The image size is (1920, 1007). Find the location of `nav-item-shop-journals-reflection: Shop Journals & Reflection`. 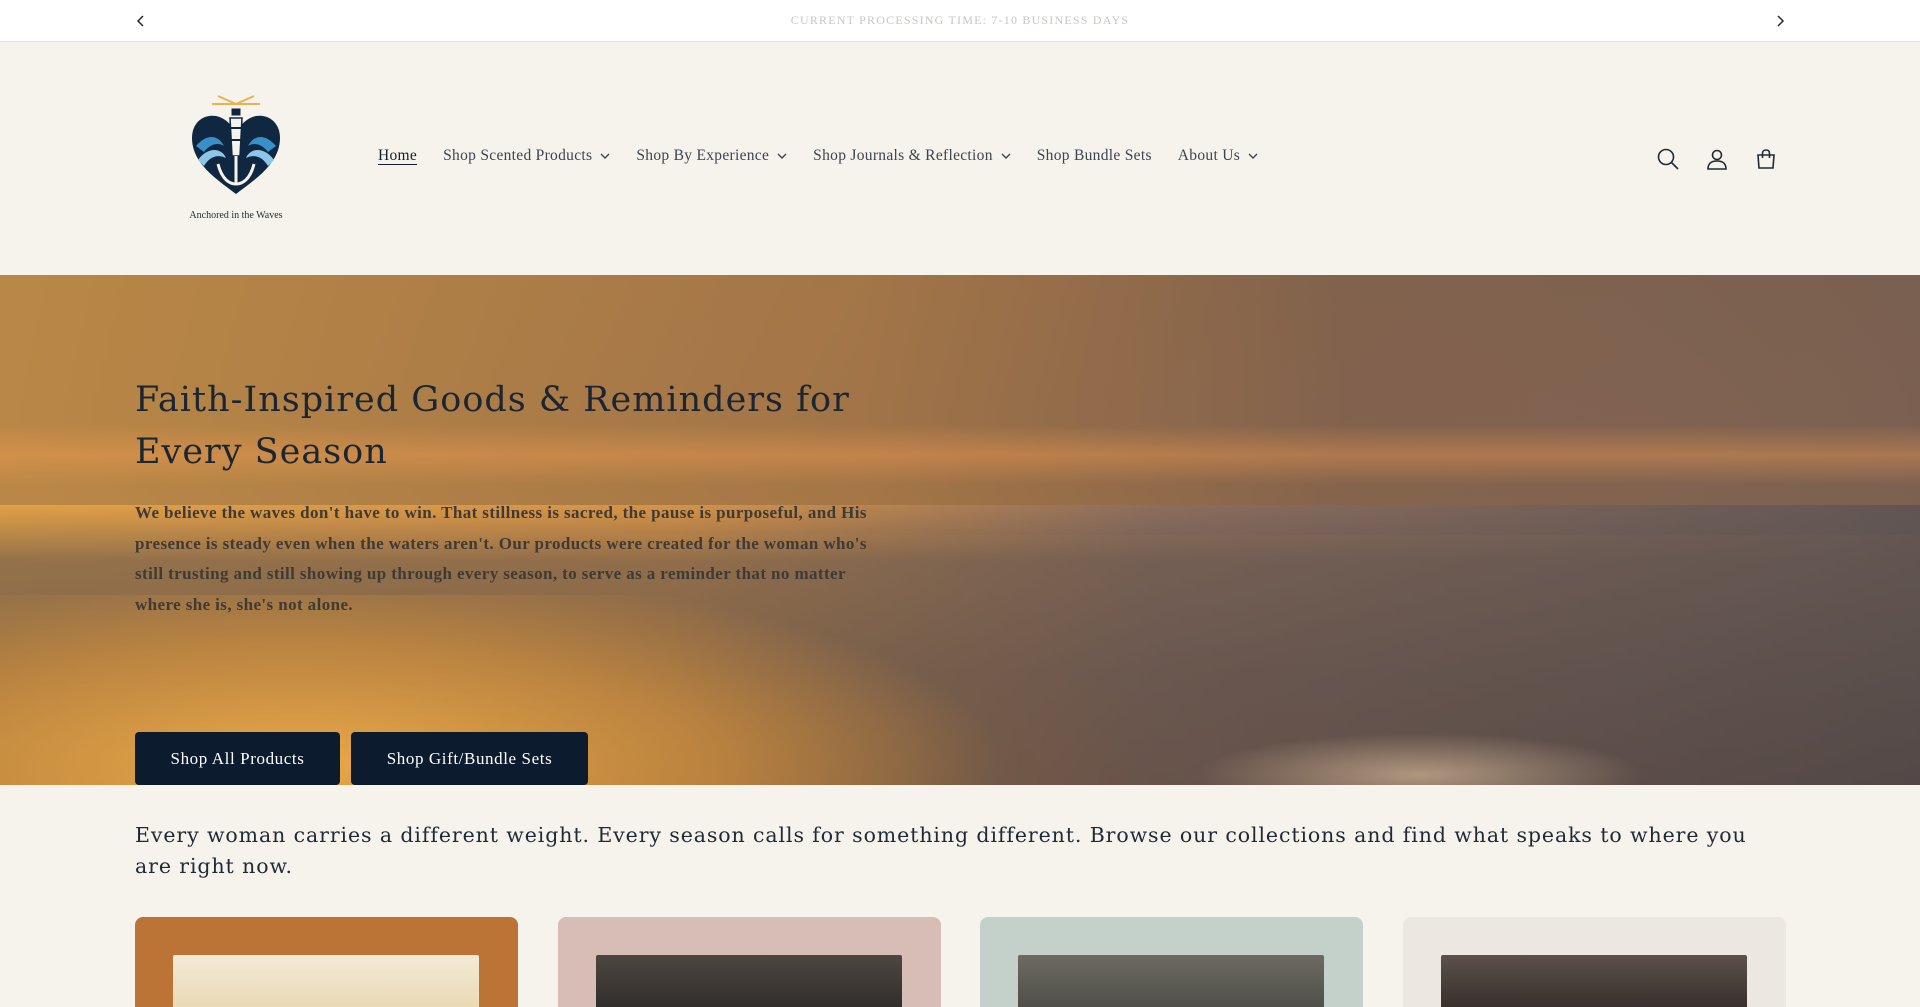

nav-item-shop-journals-reflection: Shop Journals & Reflection is located at coordinates (912, 156).